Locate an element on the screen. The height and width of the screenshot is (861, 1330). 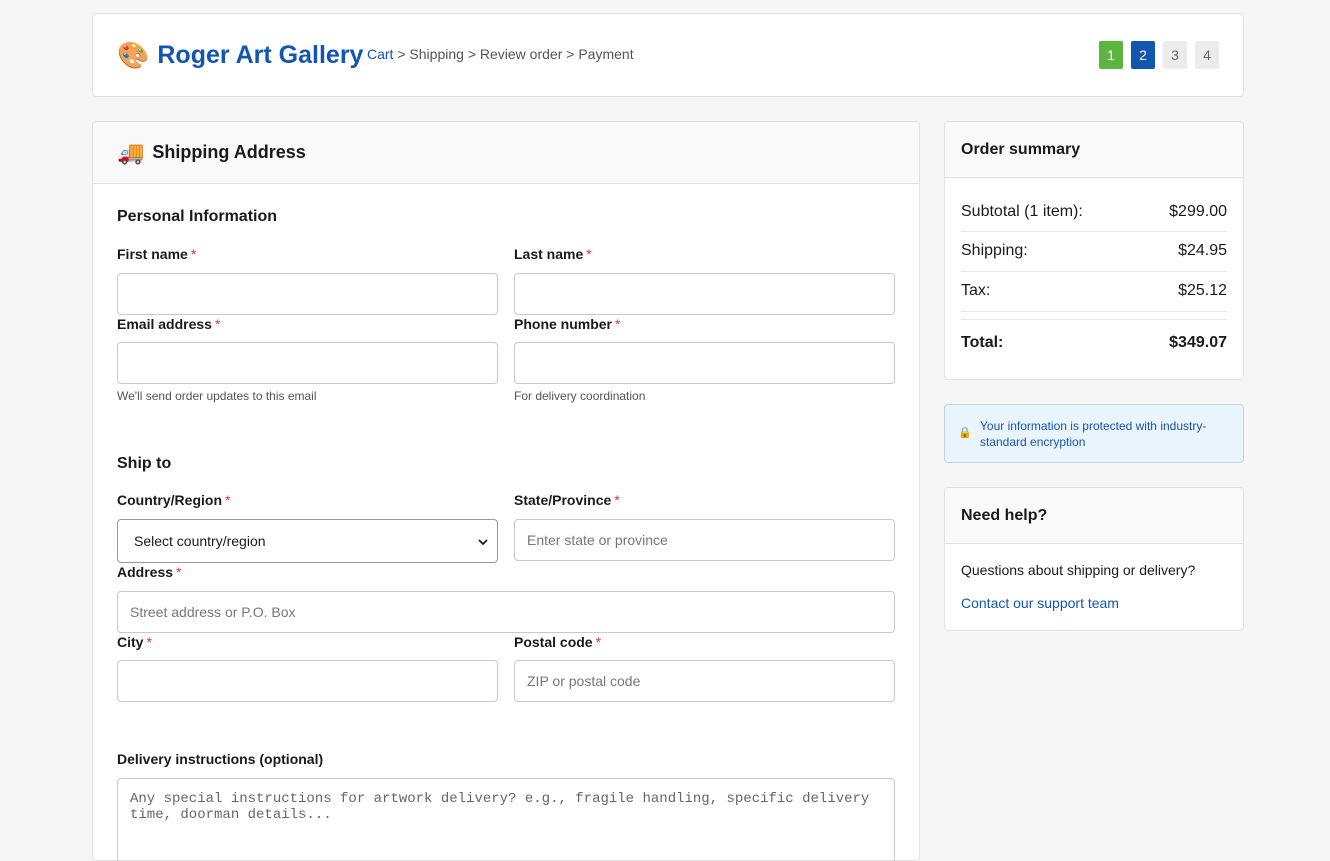
state-label: State/Province * is located at coordinates (567, 500).